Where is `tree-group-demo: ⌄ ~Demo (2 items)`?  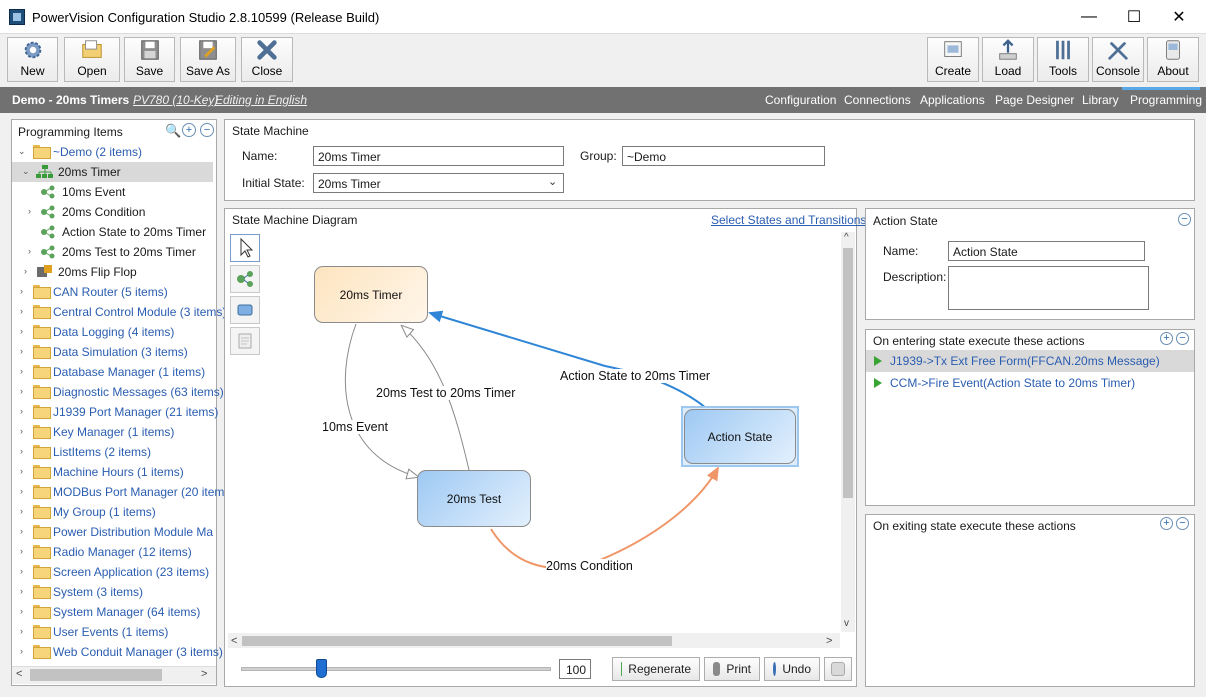
tree-group-demo: ⌄ ~Demo (2 items) is located at coordinates (115, 152).